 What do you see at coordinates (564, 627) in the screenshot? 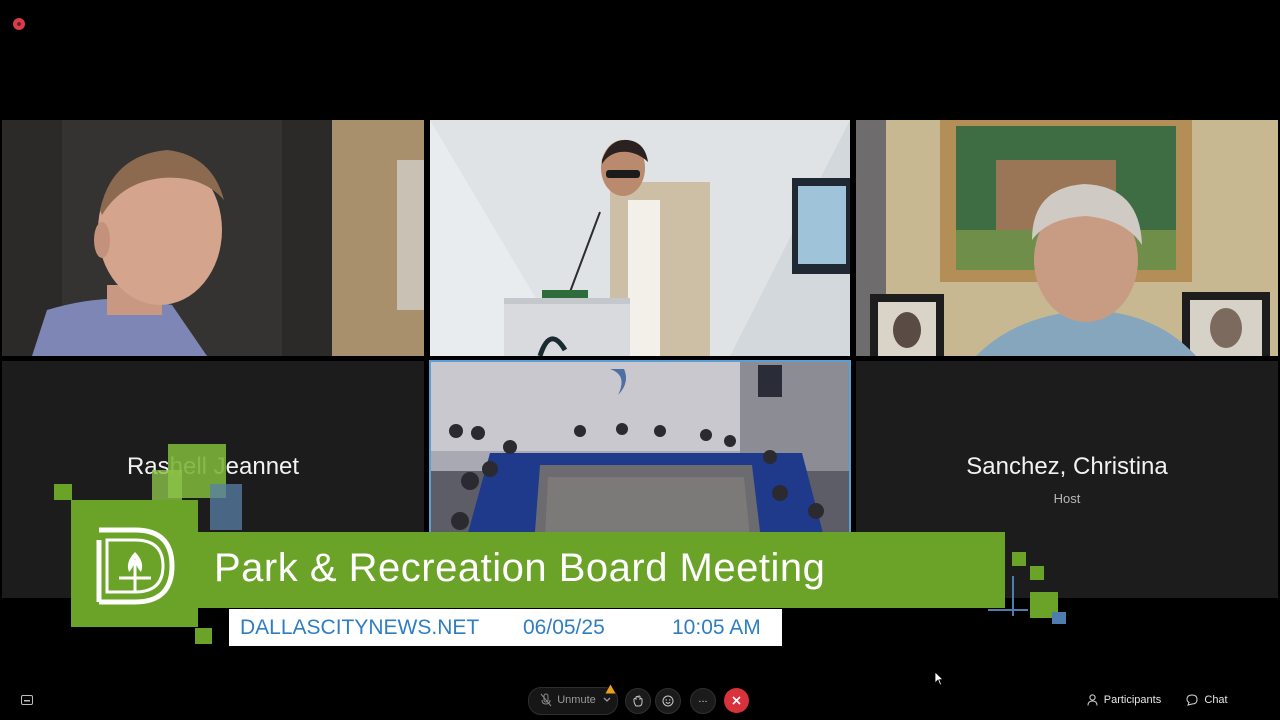
I see `date-text: 06/05/25` at bounding box center [564, 627].